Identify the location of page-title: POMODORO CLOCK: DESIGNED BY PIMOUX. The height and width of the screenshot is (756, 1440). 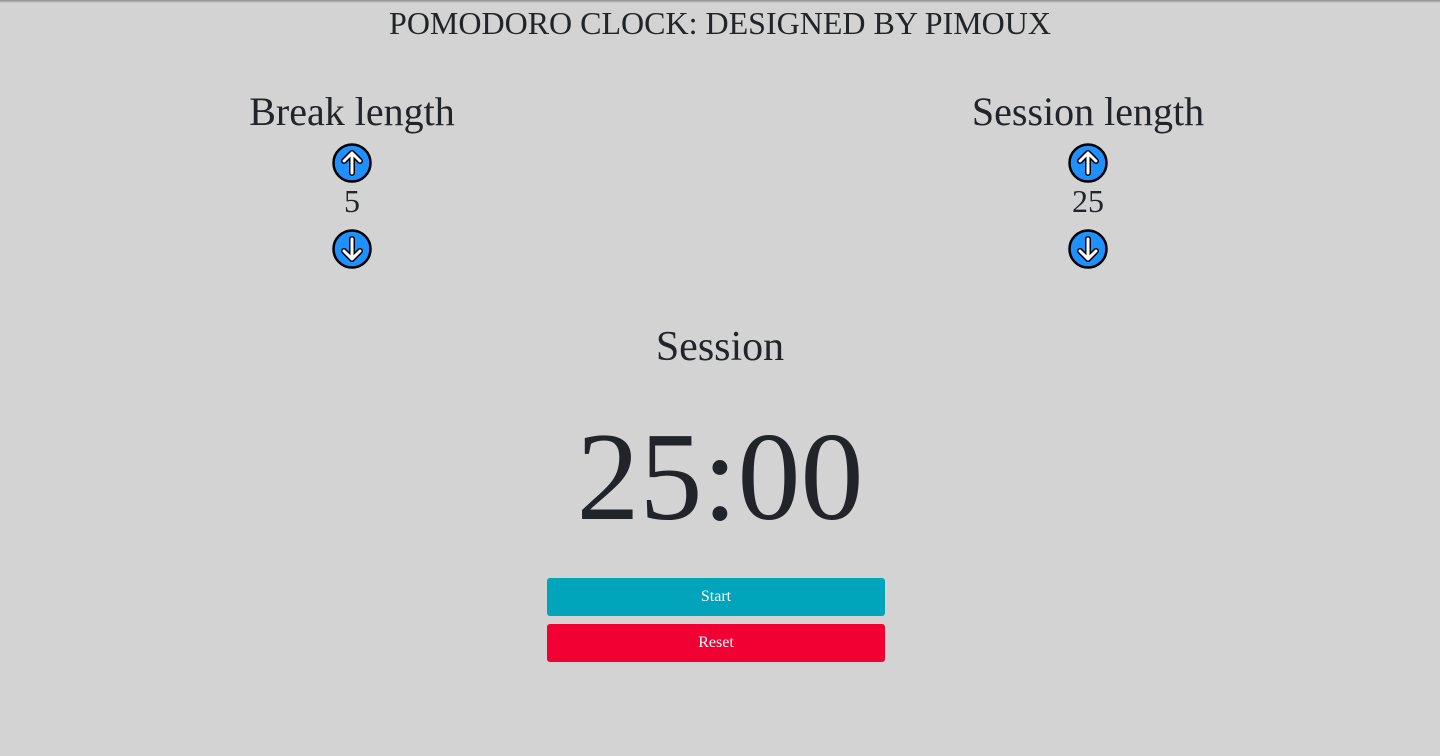
(720, 23).